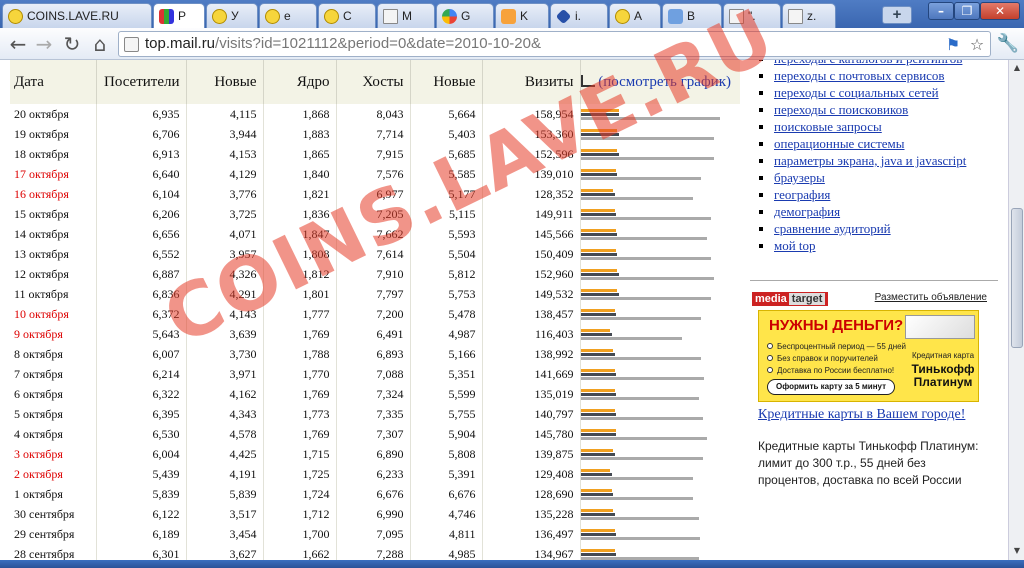 The image size is (1024, 568). What do you see at coordinates (931, 297) in the screenshot?
I see `place-ad-link: Разместить объявление` at bounding box center [931, 297].